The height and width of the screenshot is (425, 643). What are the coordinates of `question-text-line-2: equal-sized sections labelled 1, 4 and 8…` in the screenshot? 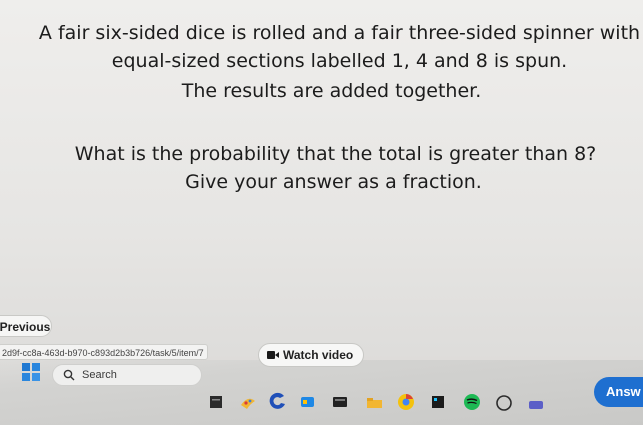 It's located at (339, 61).